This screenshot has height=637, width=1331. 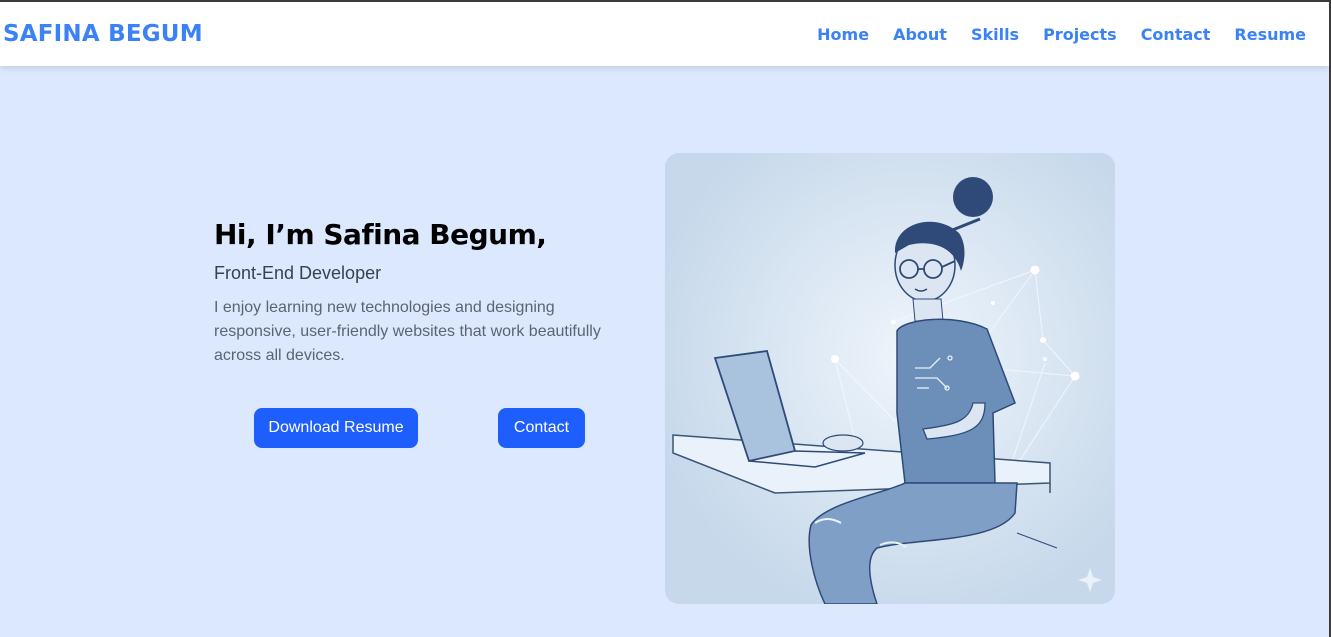 What do you see at coordinates (843, 34) in the screenshot?
I see `nav-home-link: Home` at bounding box center [843, 34].